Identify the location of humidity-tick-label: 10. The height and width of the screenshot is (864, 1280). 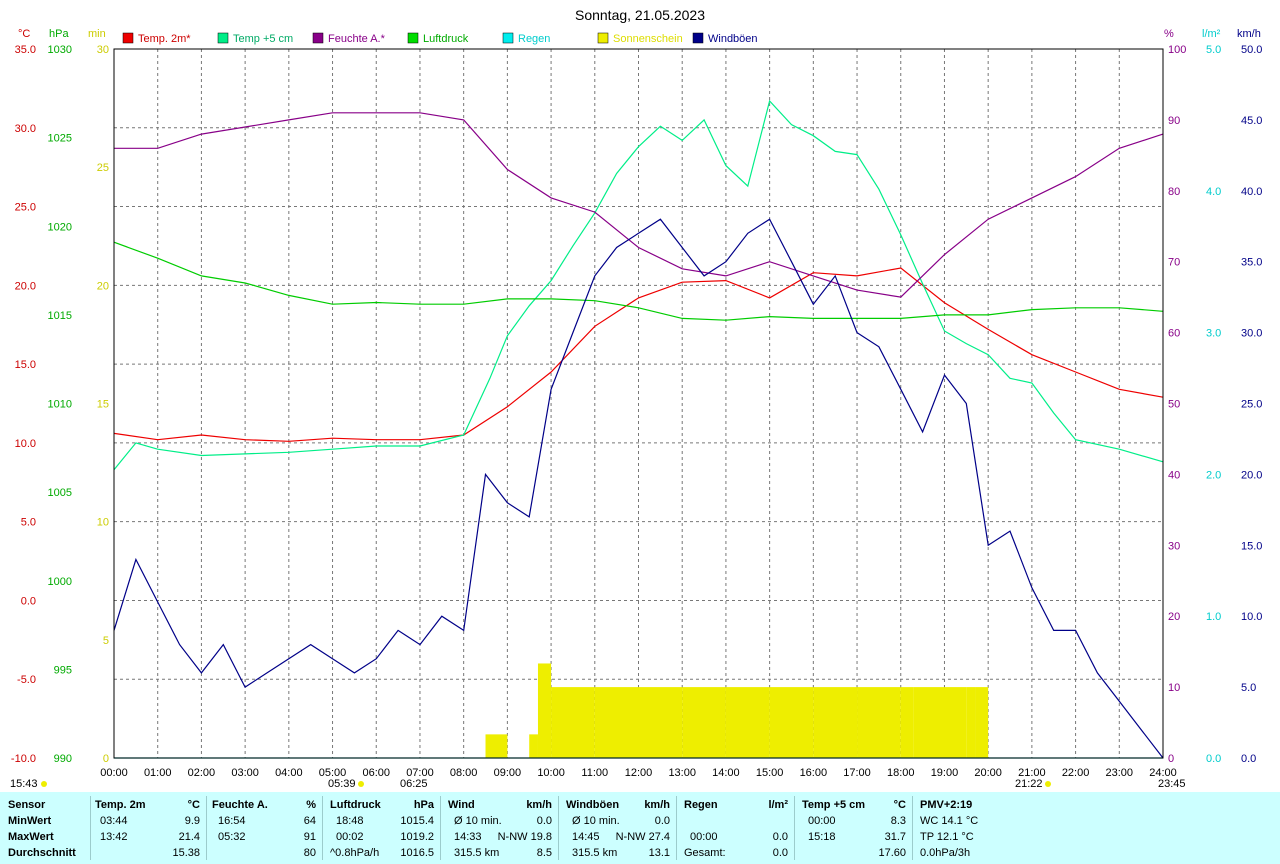
(1174, 688).